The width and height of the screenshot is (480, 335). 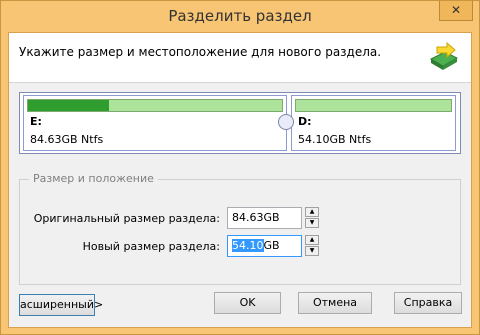 I want to click on group-title: Размер и положение, so click(x=93, y=178).